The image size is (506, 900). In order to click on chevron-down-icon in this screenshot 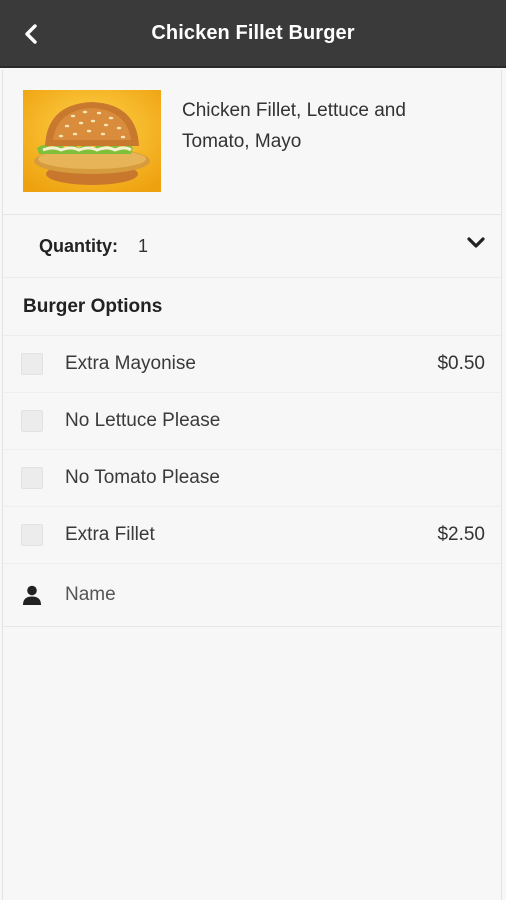, I will do `click(476, 243)`.